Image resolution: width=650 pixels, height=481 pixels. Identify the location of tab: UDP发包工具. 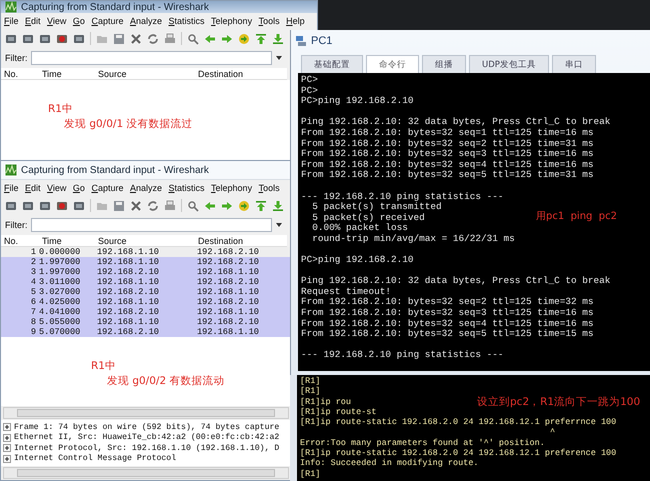
(509, 64).